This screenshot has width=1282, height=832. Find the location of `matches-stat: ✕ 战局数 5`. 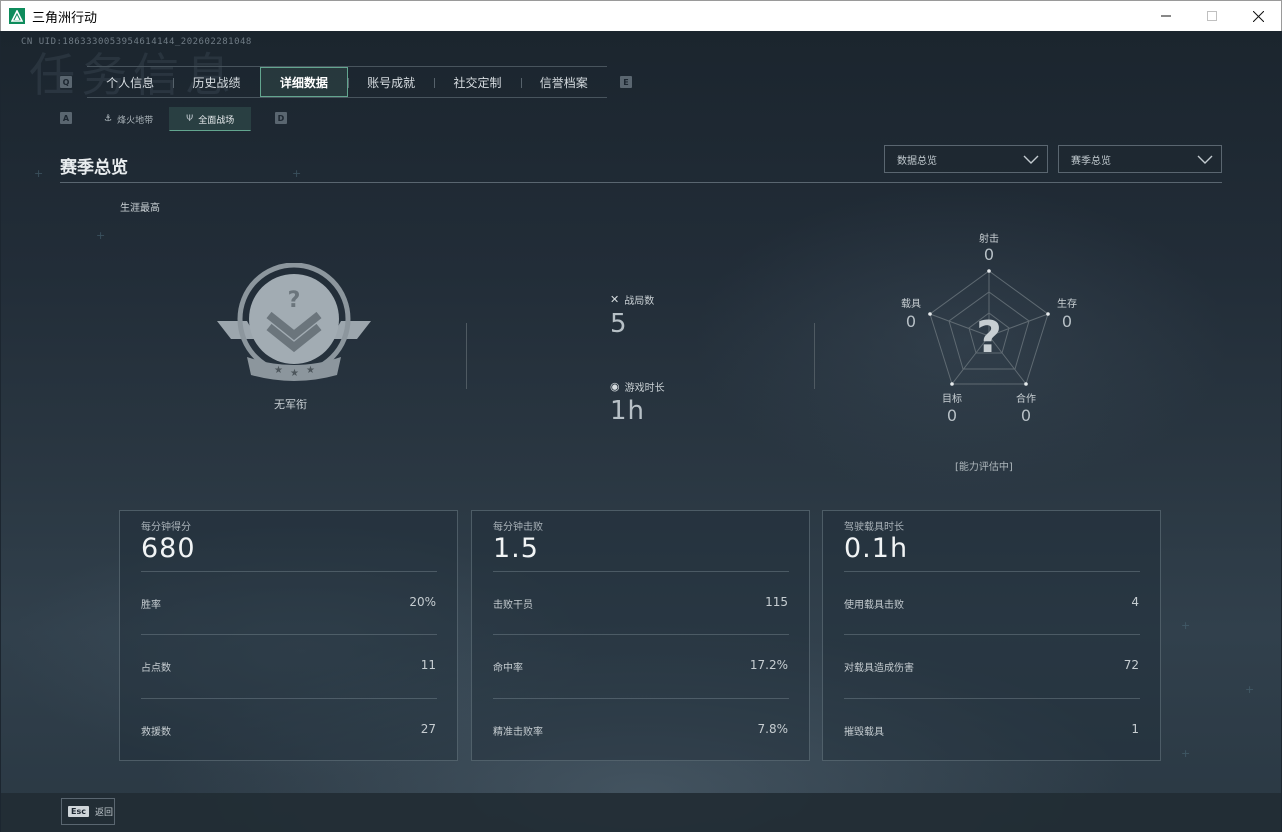

matches-stat: ✕ 战局数 5 is located at coordinates (632, 315).